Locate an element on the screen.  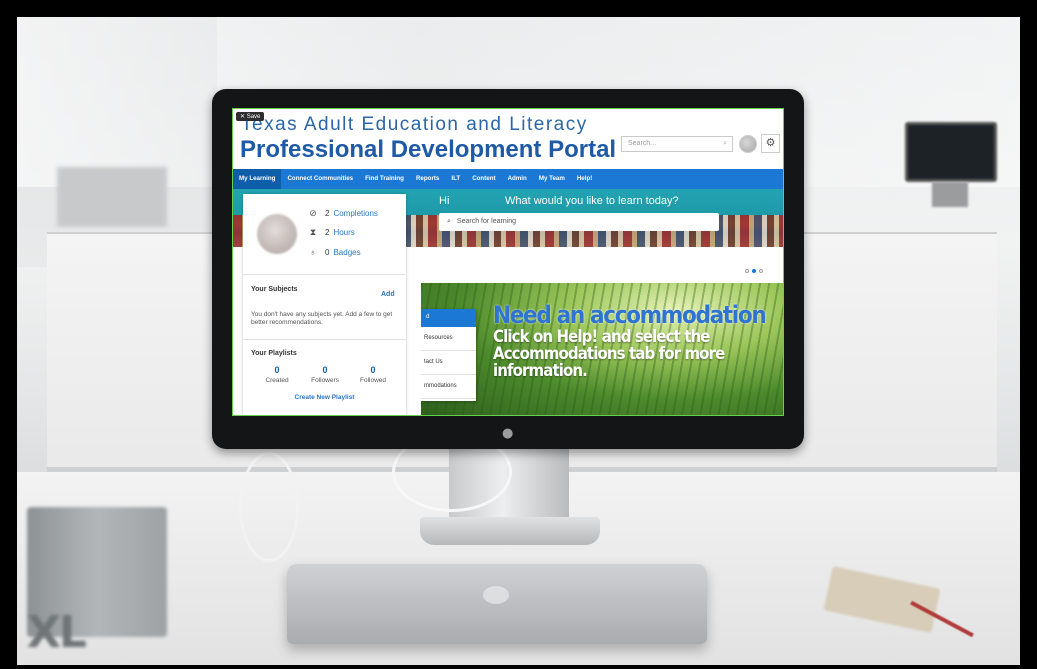
hours-value: 2 is located at coordinates (327, 232).